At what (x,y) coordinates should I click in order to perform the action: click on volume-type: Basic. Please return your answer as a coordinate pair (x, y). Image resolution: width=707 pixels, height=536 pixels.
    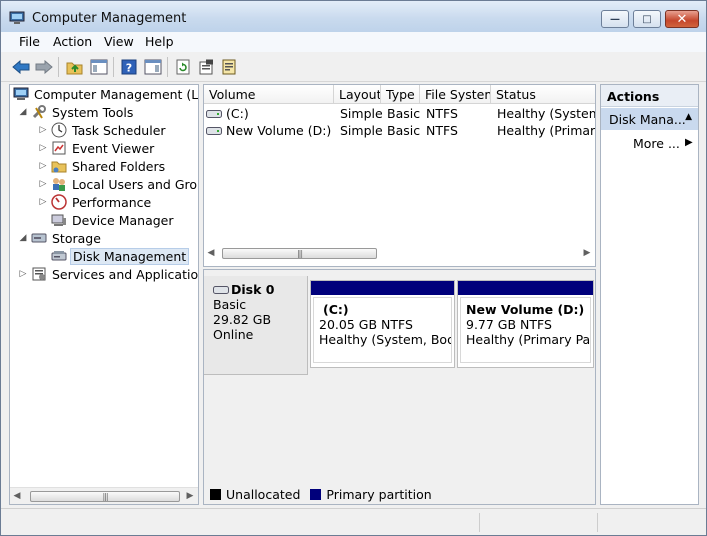
    Looking at the image, I should click on (404, 113).